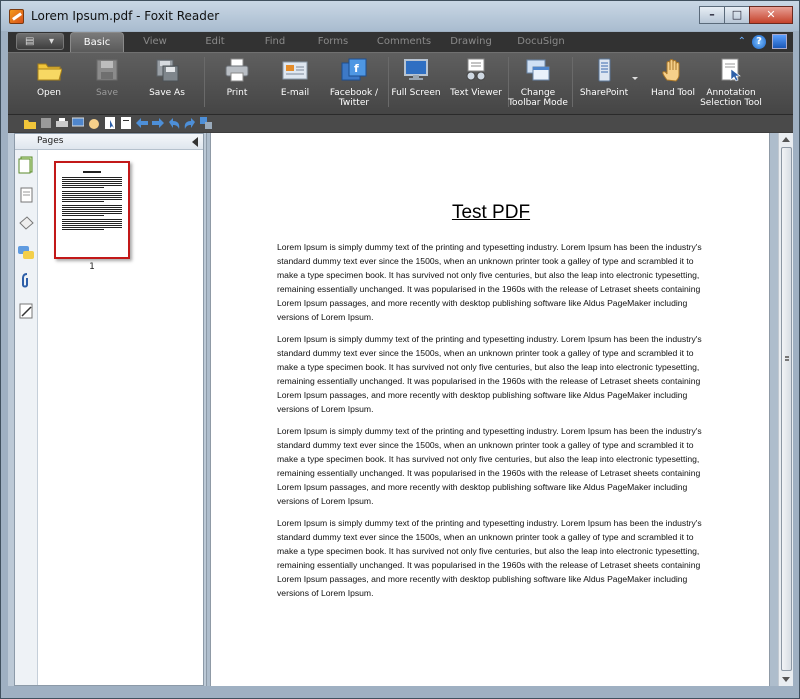  I want to click on chevron-down-icon: ▾, so click(52, 41).